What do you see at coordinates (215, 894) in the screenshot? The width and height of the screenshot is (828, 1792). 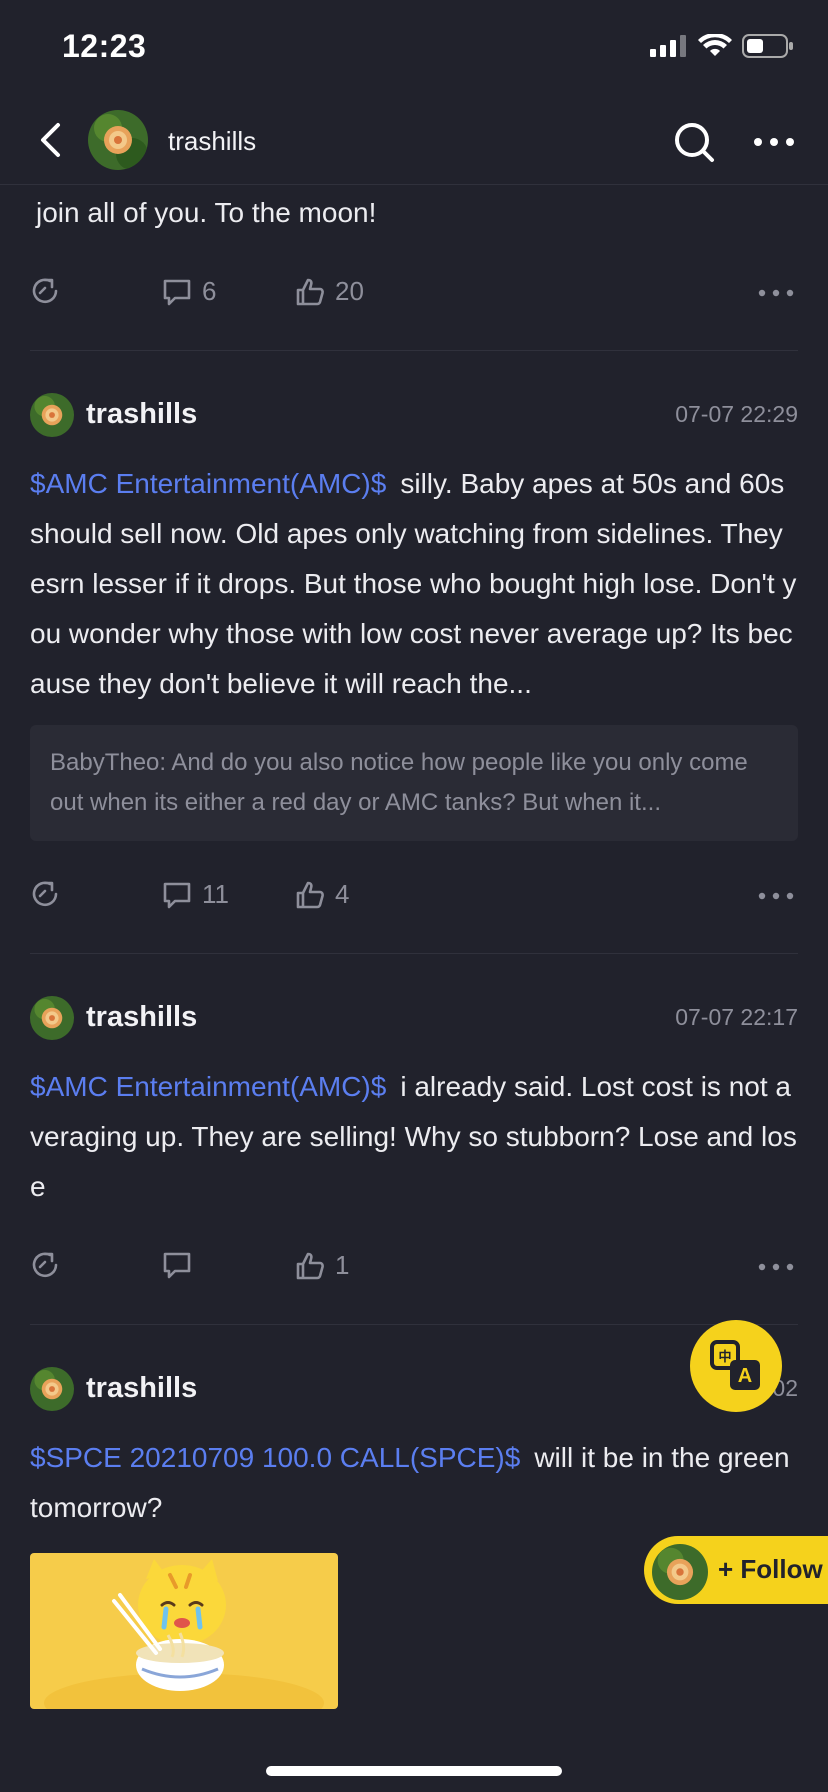 I see `comment-count: 11` at bounding box center [215, 894].